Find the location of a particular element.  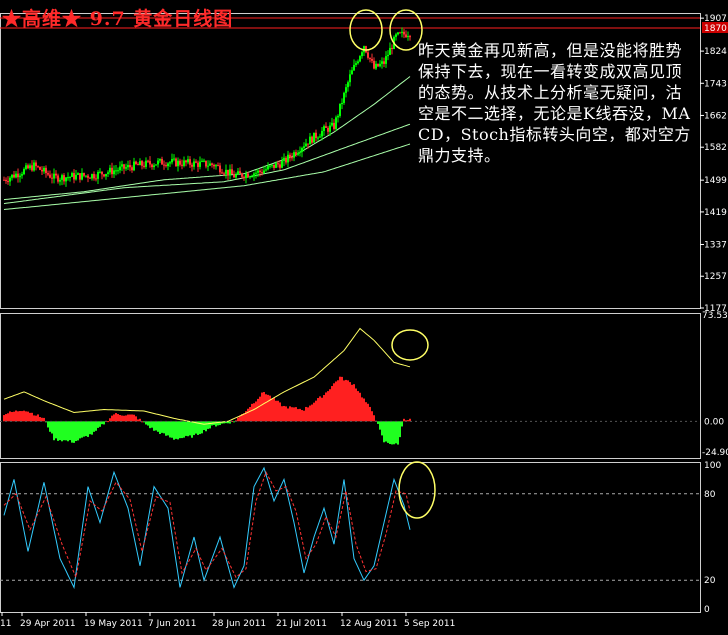

date-tick-label: 7 Jun 2011 is located at coordinates (172, 624).